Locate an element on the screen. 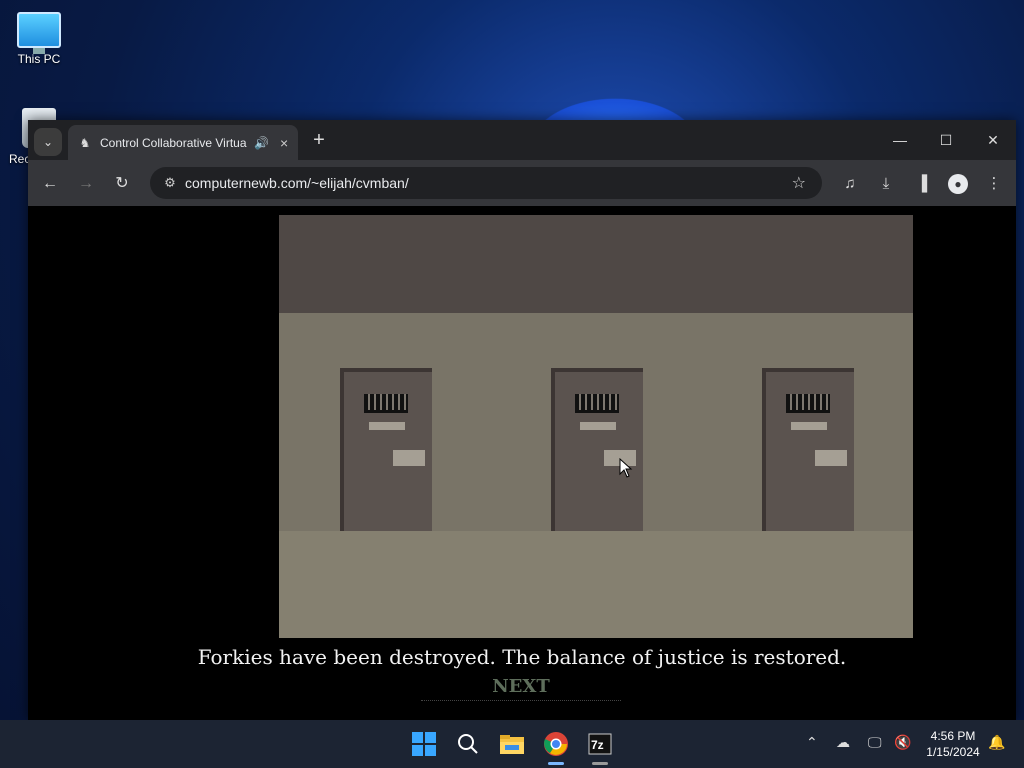 The height and width of the screenshot is (768, 1024). back-button: ← is located at coordinates (50, 184).